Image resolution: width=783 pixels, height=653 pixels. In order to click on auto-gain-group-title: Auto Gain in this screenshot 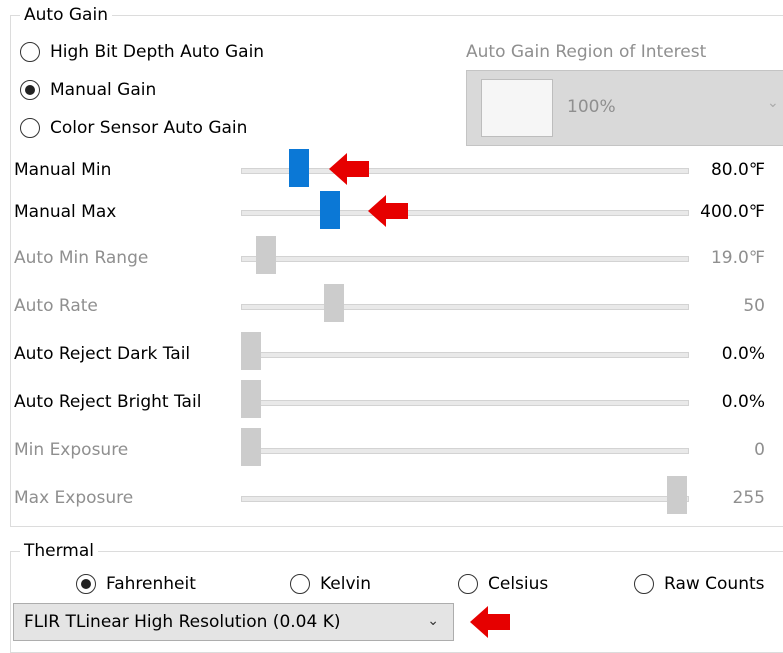, I will do `click(66, 15)`.